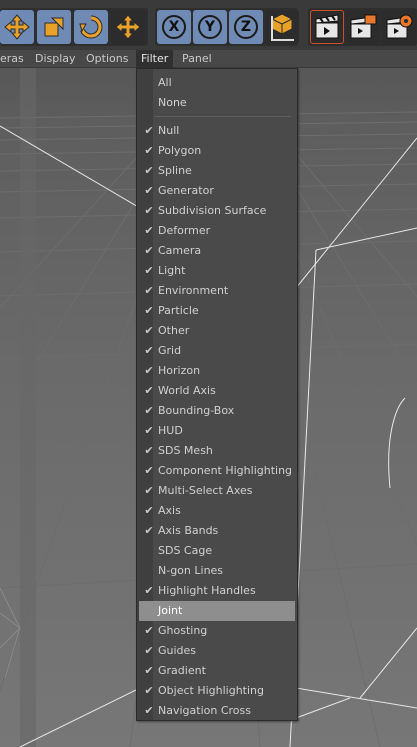 The width and height of the screenshot is (417, 747). I want to click on filter-item-label: Light, so click(172, 270).